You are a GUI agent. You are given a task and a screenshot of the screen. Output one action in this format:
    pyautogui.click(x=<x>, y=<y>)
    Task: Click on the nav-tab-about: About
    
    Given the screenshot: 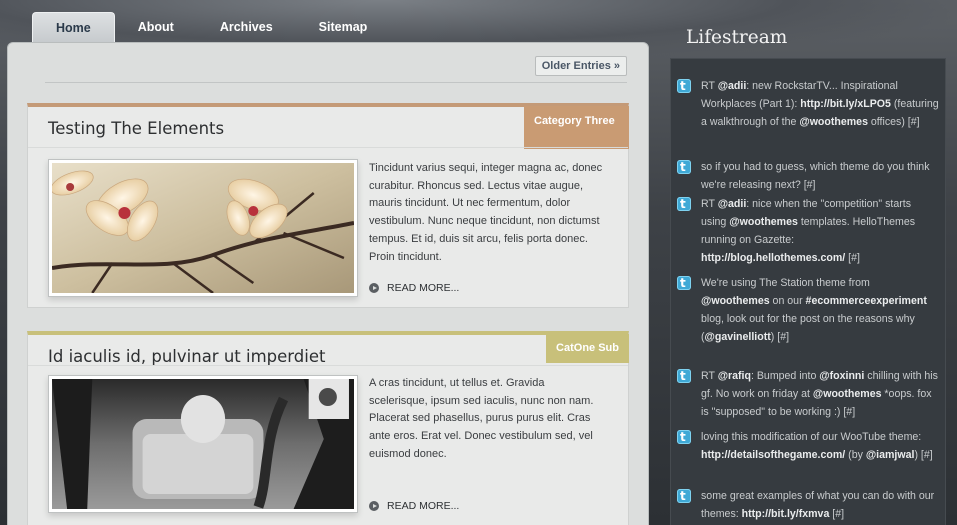 What is the action you would take?
    pyautogui.click(x=156, y=27)
    